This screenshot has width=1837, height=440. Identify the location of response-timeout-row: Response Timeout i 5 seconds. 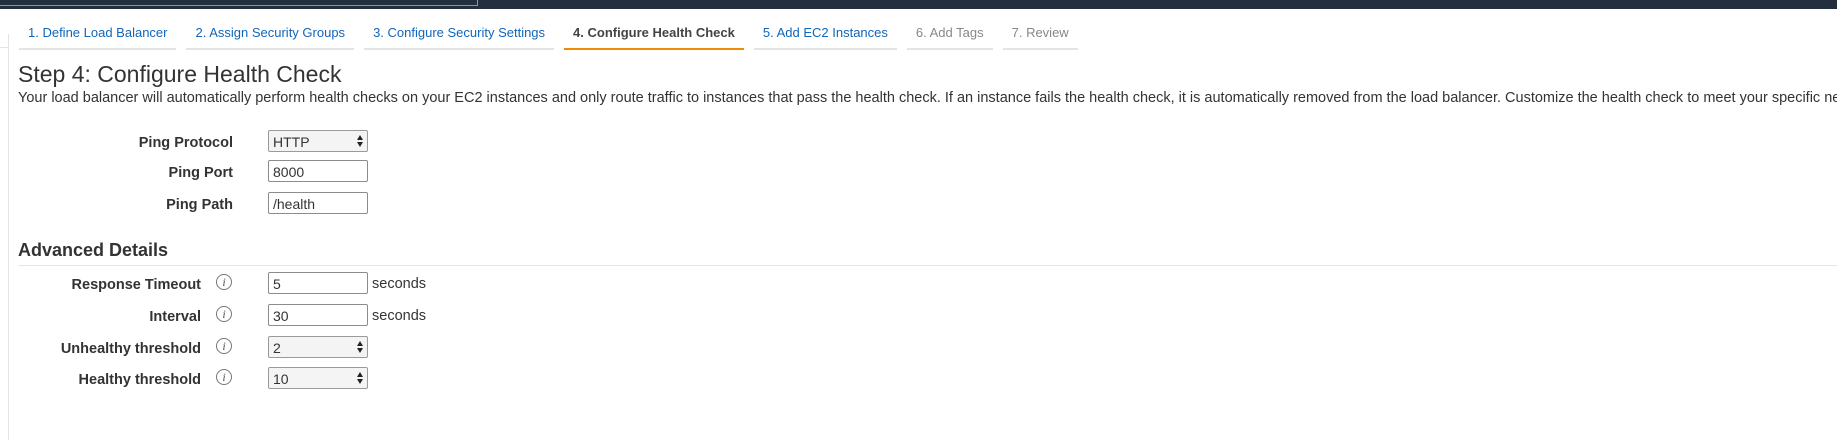
(250, 285).